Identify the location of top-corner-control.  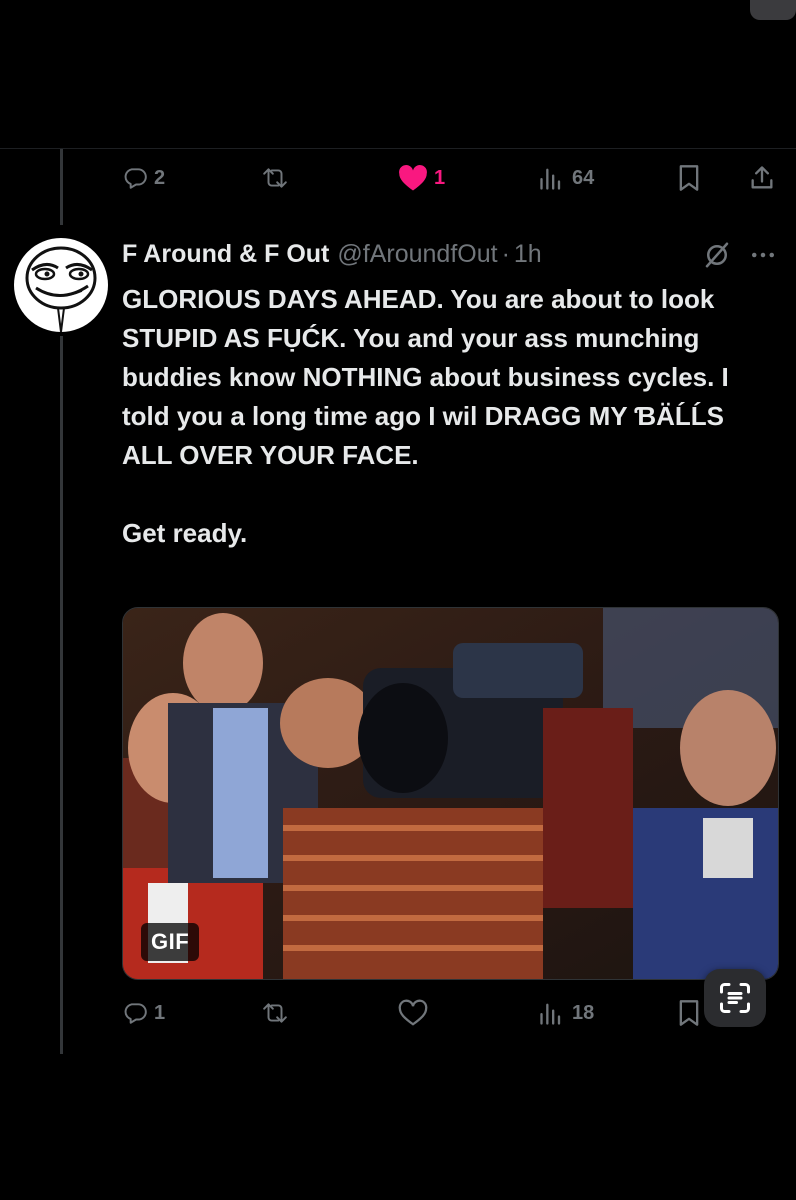
(773, 10).